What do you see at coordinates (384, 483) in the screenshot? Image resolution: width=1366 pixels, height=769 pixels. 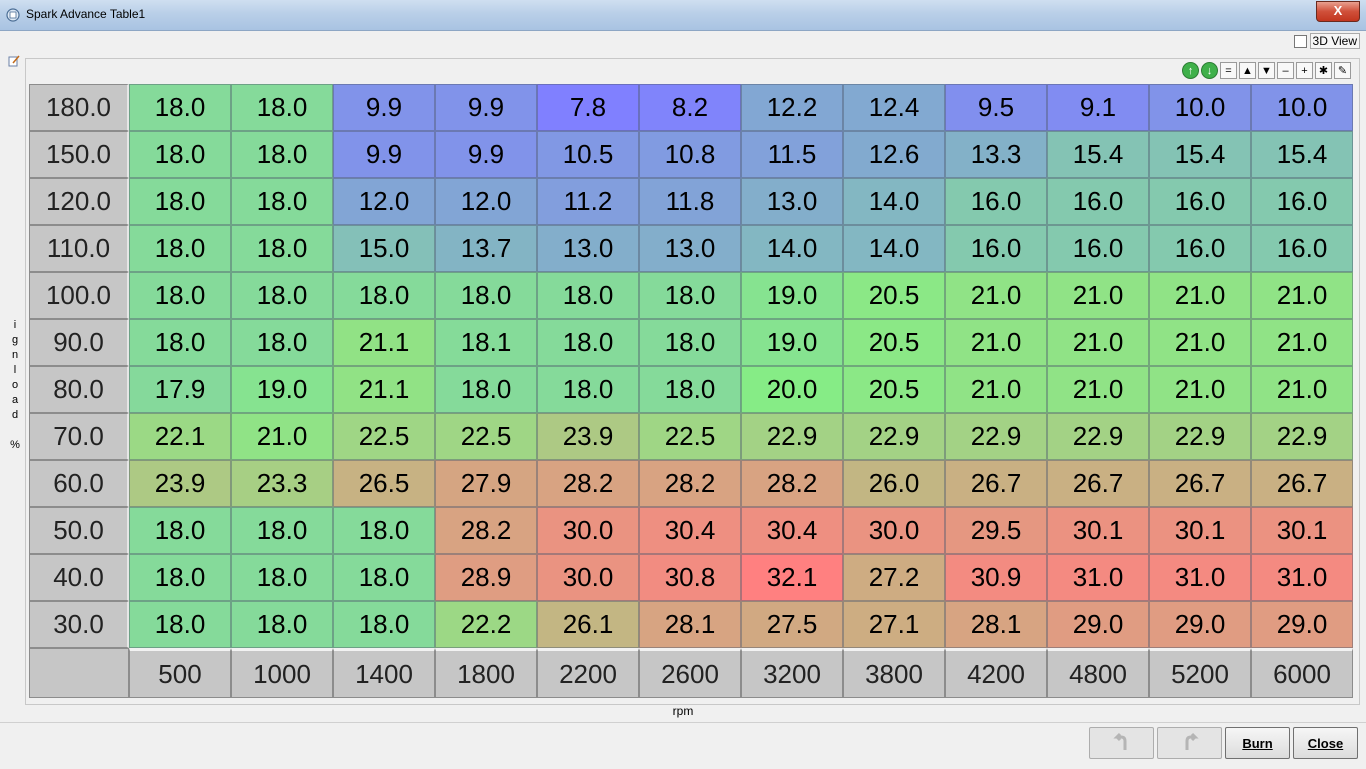 I see `table-cell: 26.5` at bounding box center [384, 483].